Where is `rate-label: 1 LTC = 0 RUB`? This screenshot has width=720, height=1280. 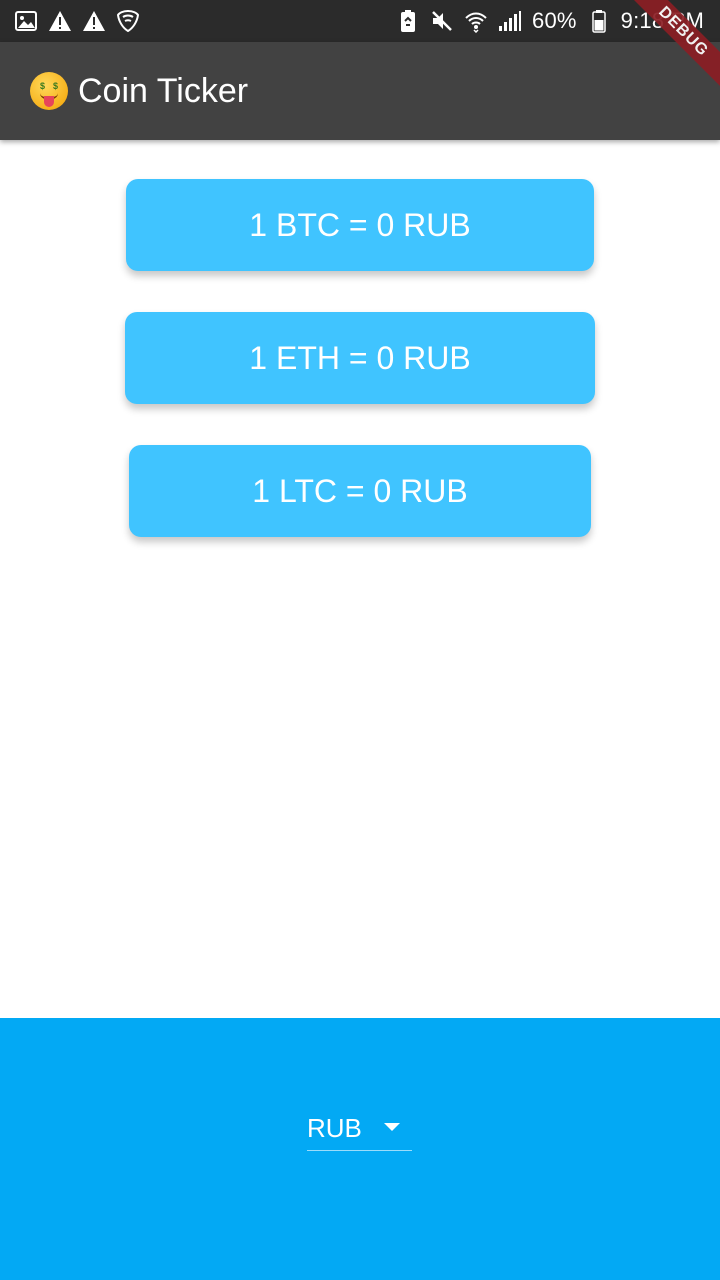
rate-label: 1 LTC = 0 RUB is located at coordinates (360, 490).